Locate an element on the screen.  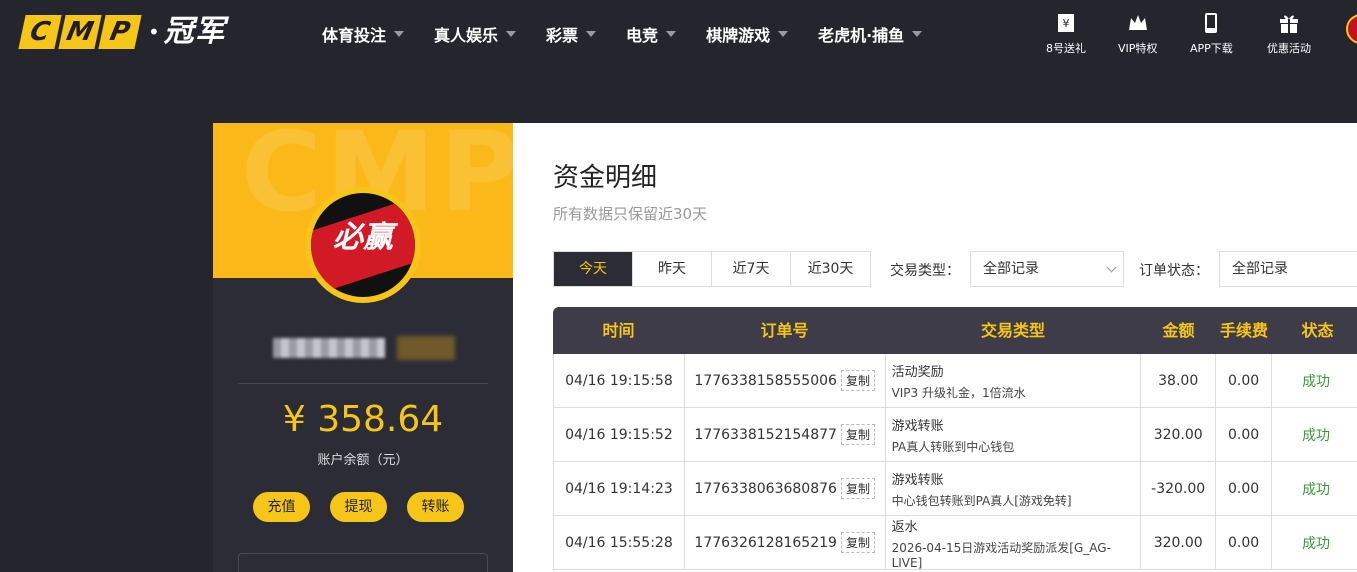
cell-time: 04/16 19:15:52 is located at coordinates (619, 434).